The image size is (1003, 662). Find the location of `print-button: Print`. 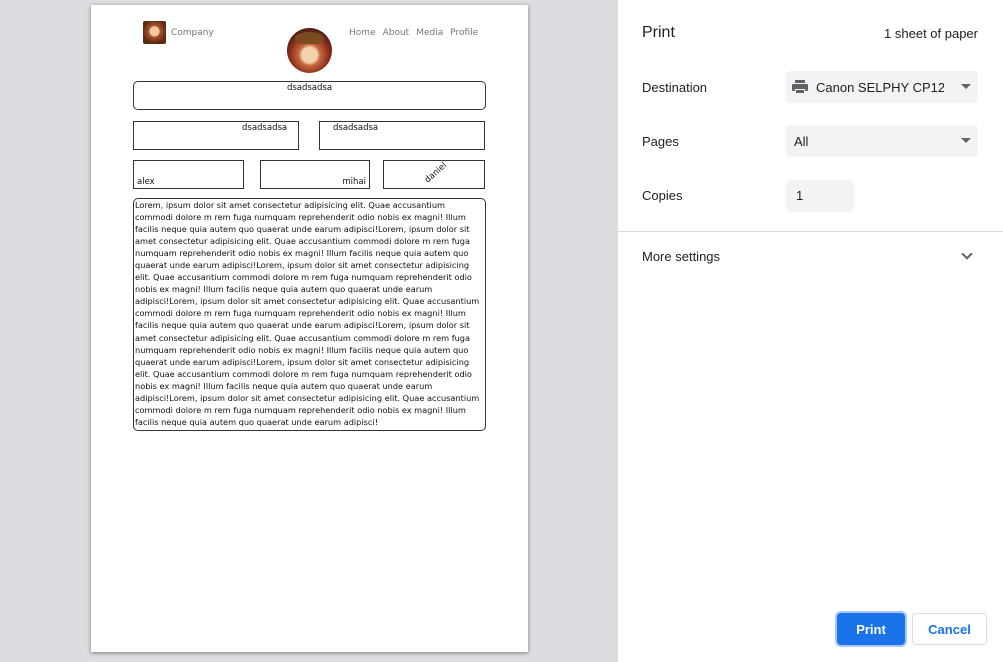

print-button: Print is located at coordinates (871, 629).